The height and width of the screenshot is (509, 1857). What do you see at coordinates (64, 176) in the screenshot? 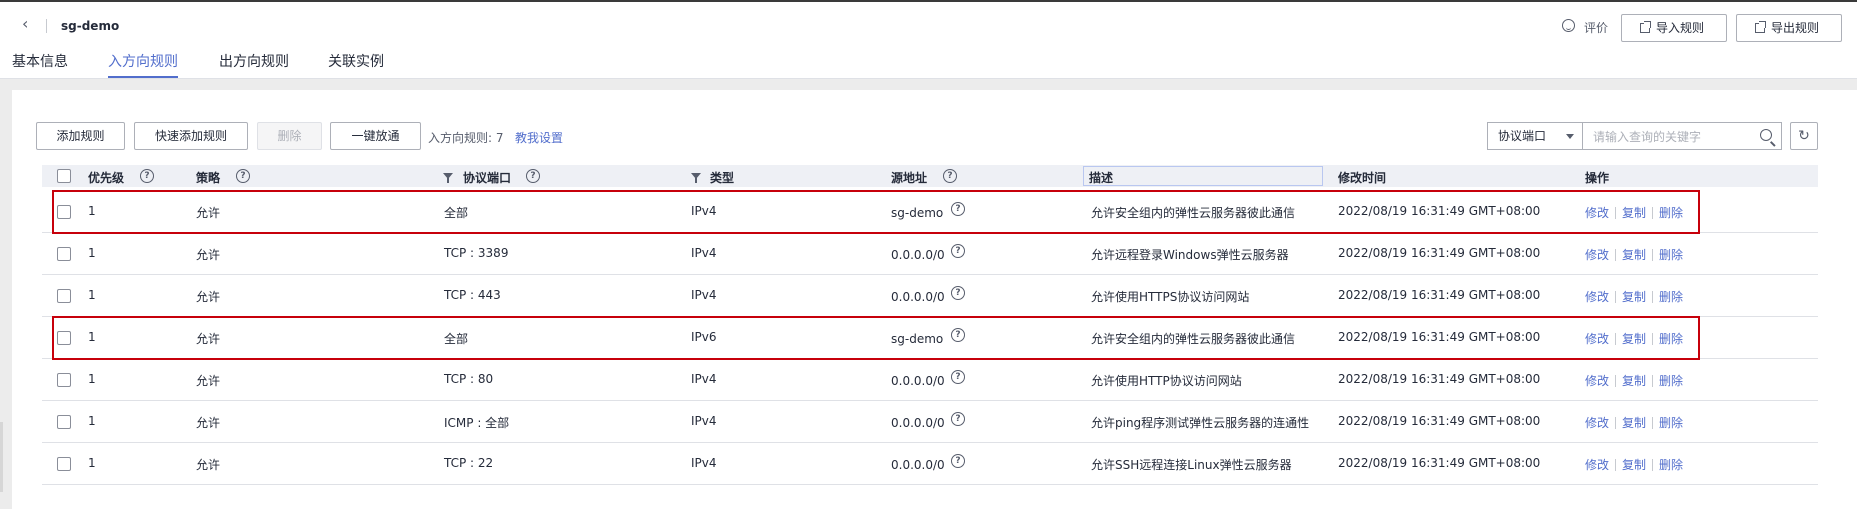
I see `select-all-checkbox` at bounding box center [64, 176].